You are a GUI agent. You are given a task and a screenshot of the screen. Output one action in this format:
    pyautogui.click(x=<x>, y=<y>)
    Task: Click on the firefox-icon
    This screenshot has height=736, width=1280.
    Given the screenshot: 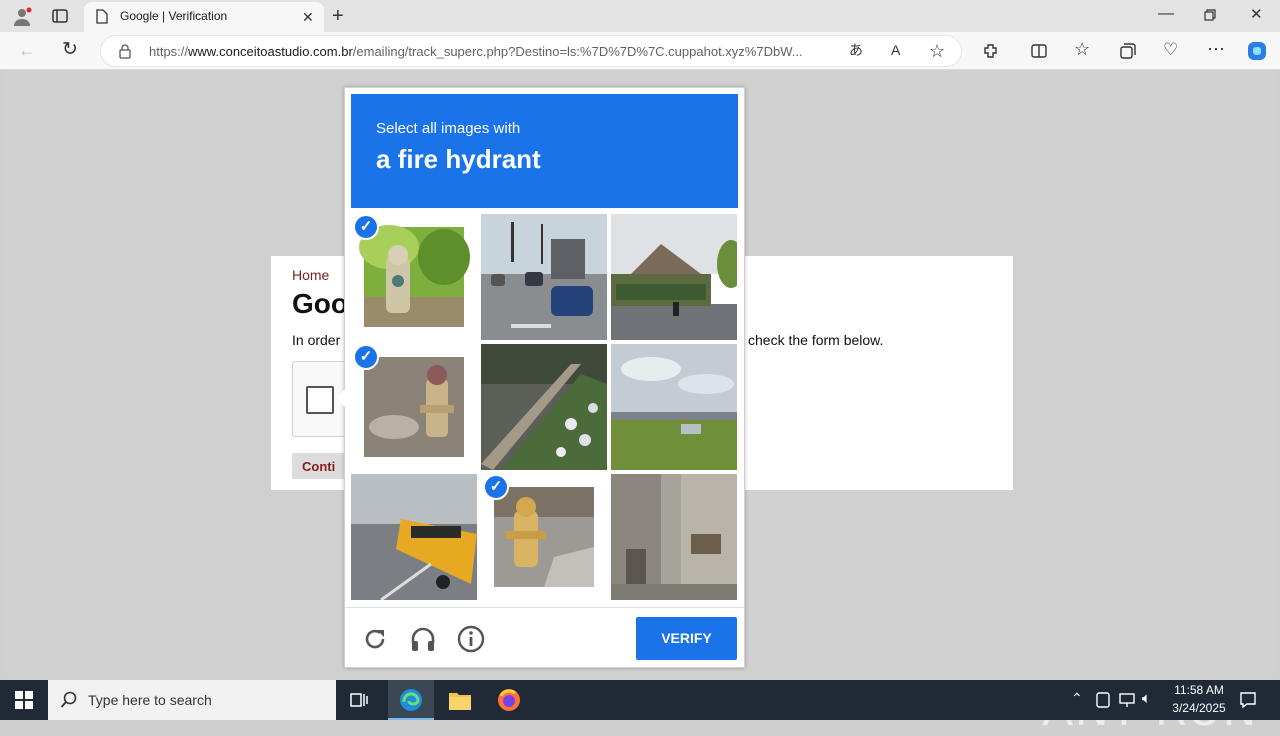 What is the action you would take?
    pyautogui.click(x=509, y=701)
    